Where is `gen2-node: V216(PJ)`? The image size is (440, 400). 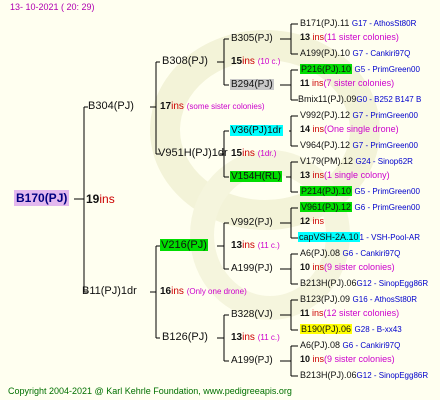
gen2-node: V216(PJ) is located at coordinates (184, 245).